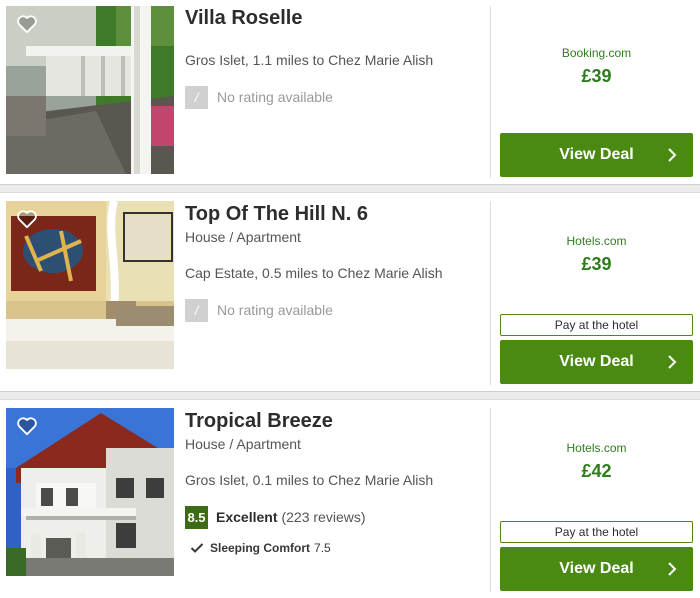 The image size is (700, 598). What do you see at coordinates (596, 53) in the screenshot?
I see `provider-name: Booking.com` at bounding box center [596, 53].